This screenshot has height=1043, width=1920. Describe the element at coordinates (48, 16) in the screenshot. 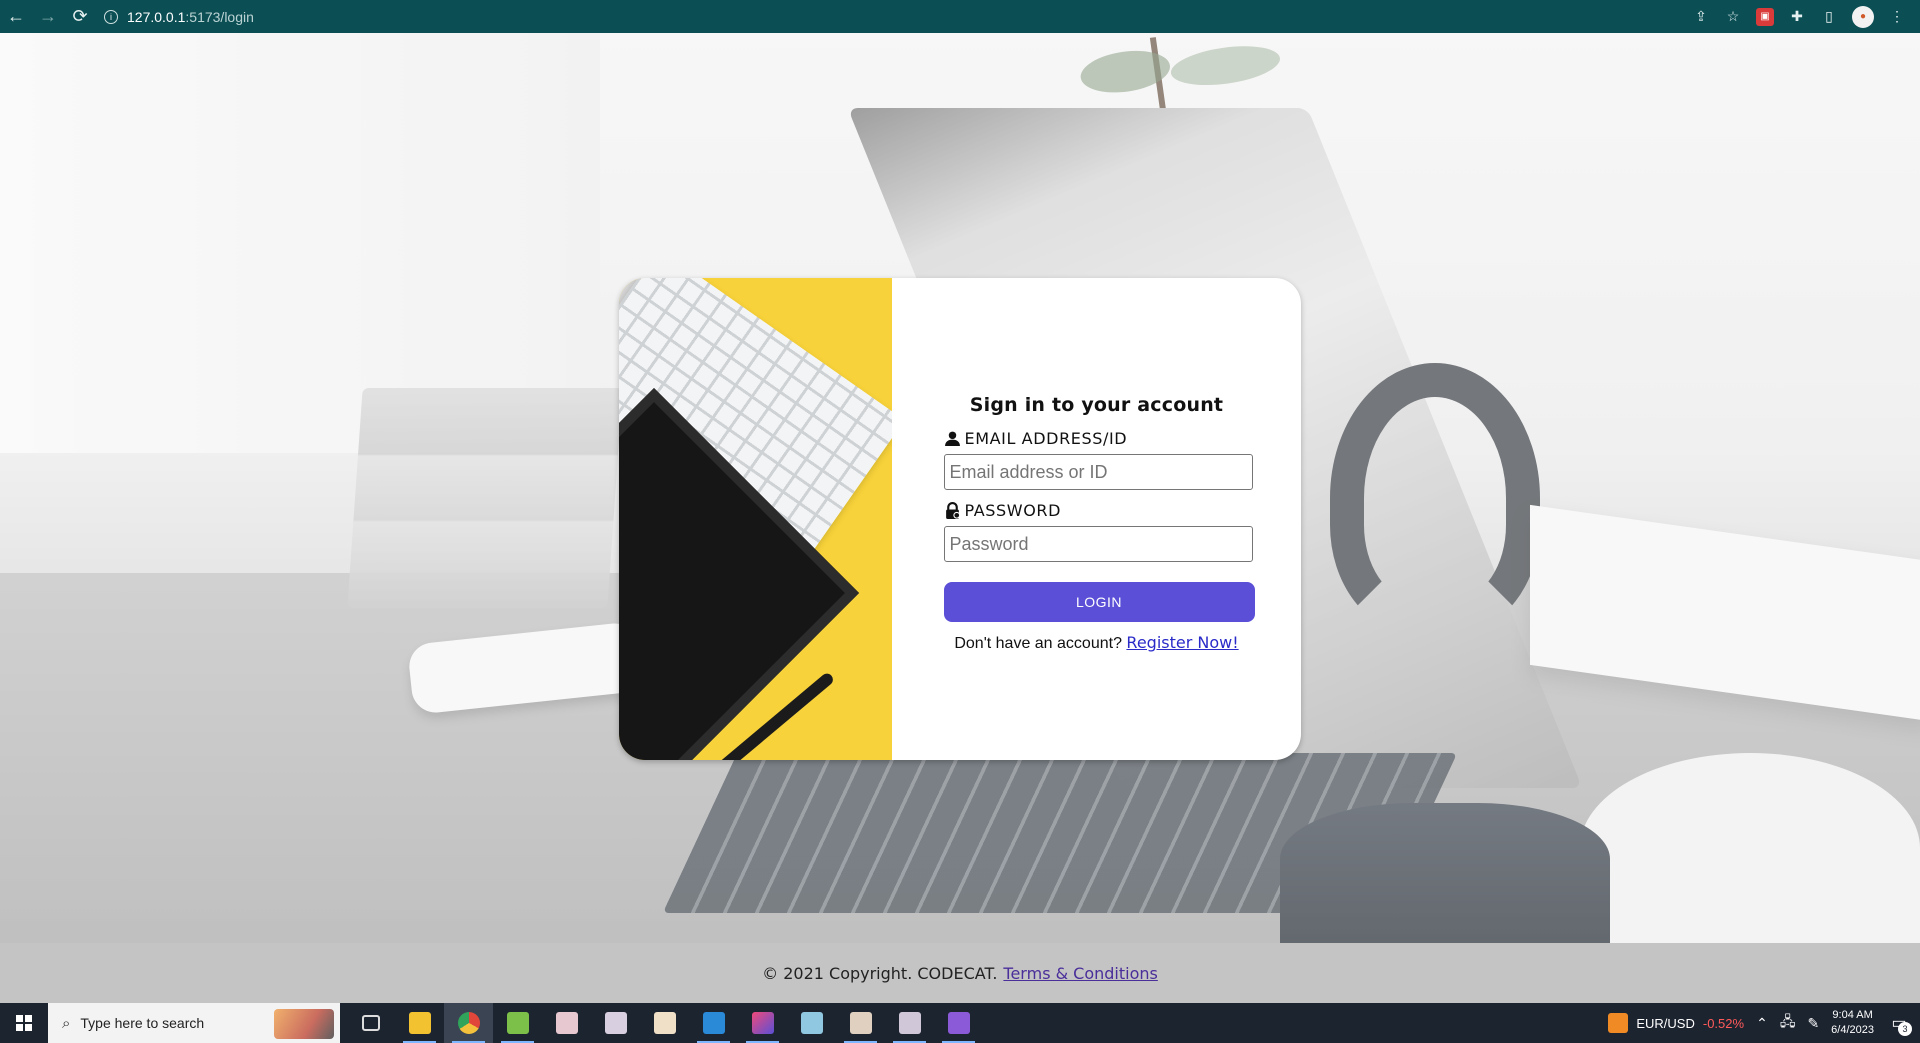

I see `forward-button: →` at that location.